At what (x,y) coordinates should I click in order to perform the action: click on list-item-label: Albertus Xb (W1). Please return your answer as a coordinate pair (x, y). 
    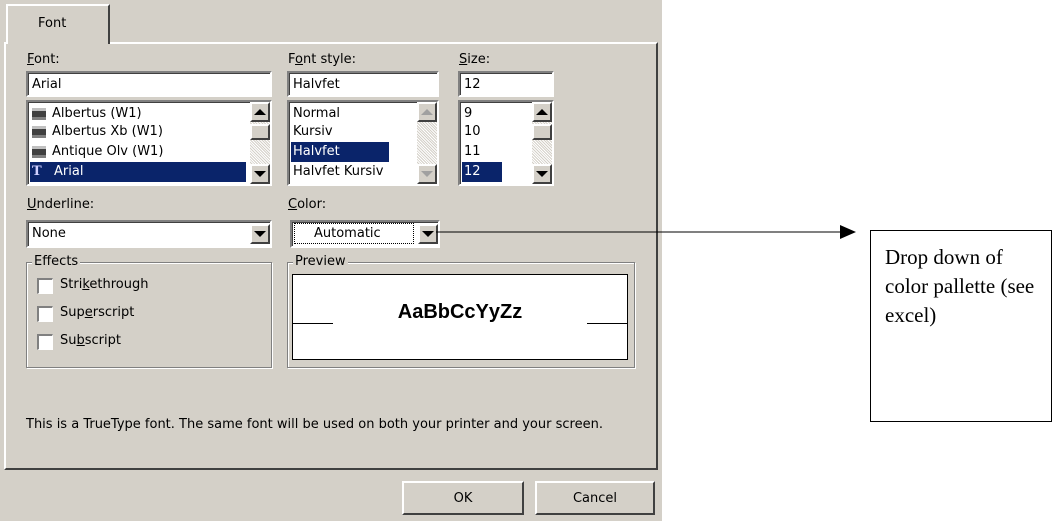
    Looking at the image, I should click on (107, 131).